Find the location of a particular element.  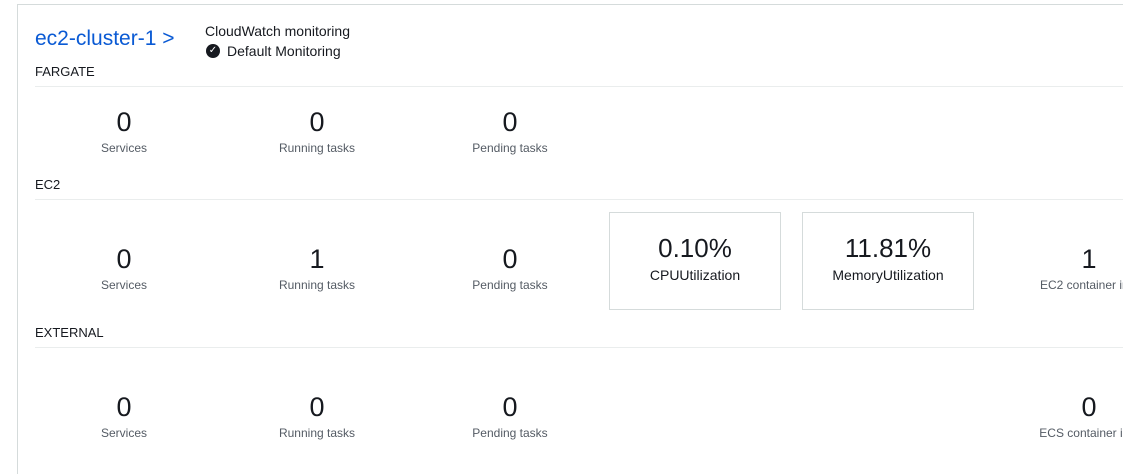

fargate-services-metric: 0 Services is located at coordinates (124, 131).